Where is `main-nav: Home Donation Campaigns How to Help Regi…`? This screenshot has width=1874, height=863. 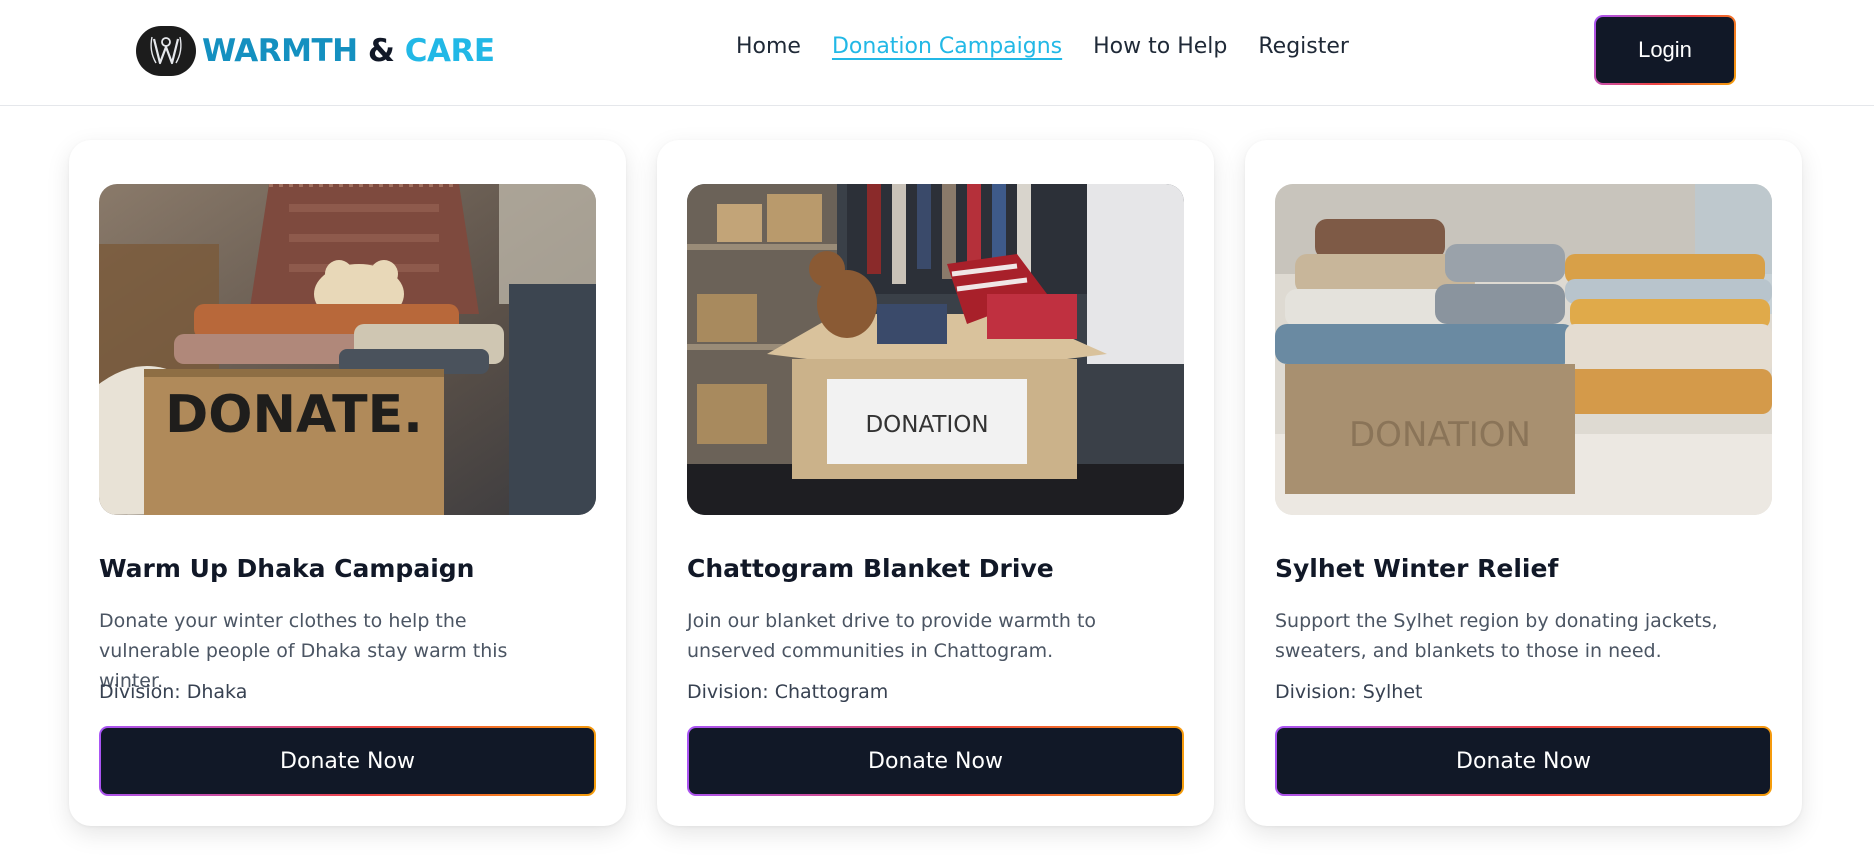
main-nav: Home Donation Campaigns How to Help Regi… is located at coordinates (1042, 46).